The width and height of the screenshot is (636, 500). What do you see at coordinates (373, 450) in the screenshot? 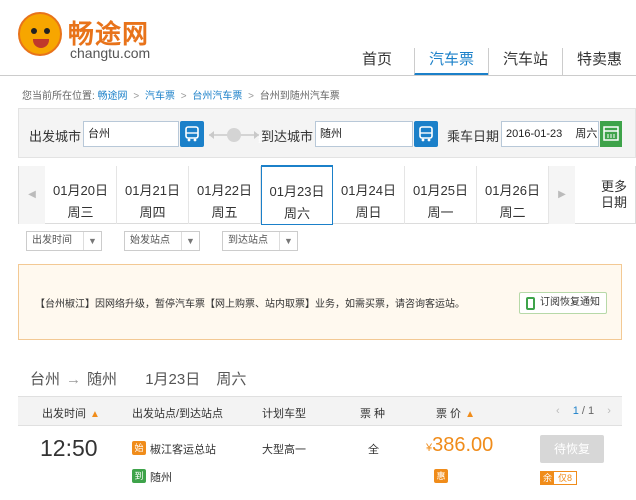
I see `ticket-type: 全` at bounding box center [373, 450].